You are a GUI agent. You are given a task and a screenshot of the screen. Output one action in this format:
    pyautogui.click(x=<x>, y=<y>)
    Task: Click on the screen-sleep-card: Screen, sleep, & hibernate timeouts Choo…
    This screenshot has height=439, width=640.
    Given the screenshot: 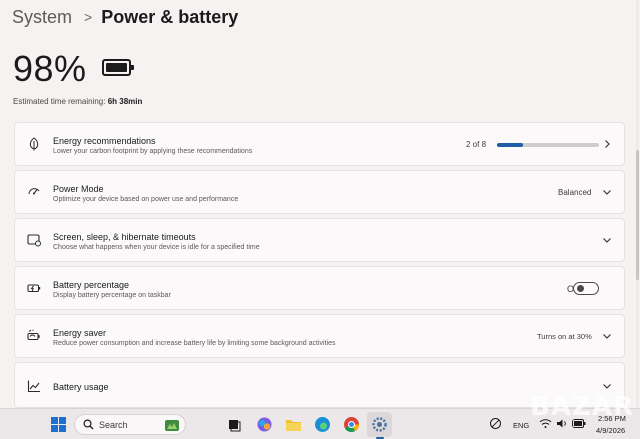 What is the action you would take?
    pyautogui.click(x=319, y=240)
    